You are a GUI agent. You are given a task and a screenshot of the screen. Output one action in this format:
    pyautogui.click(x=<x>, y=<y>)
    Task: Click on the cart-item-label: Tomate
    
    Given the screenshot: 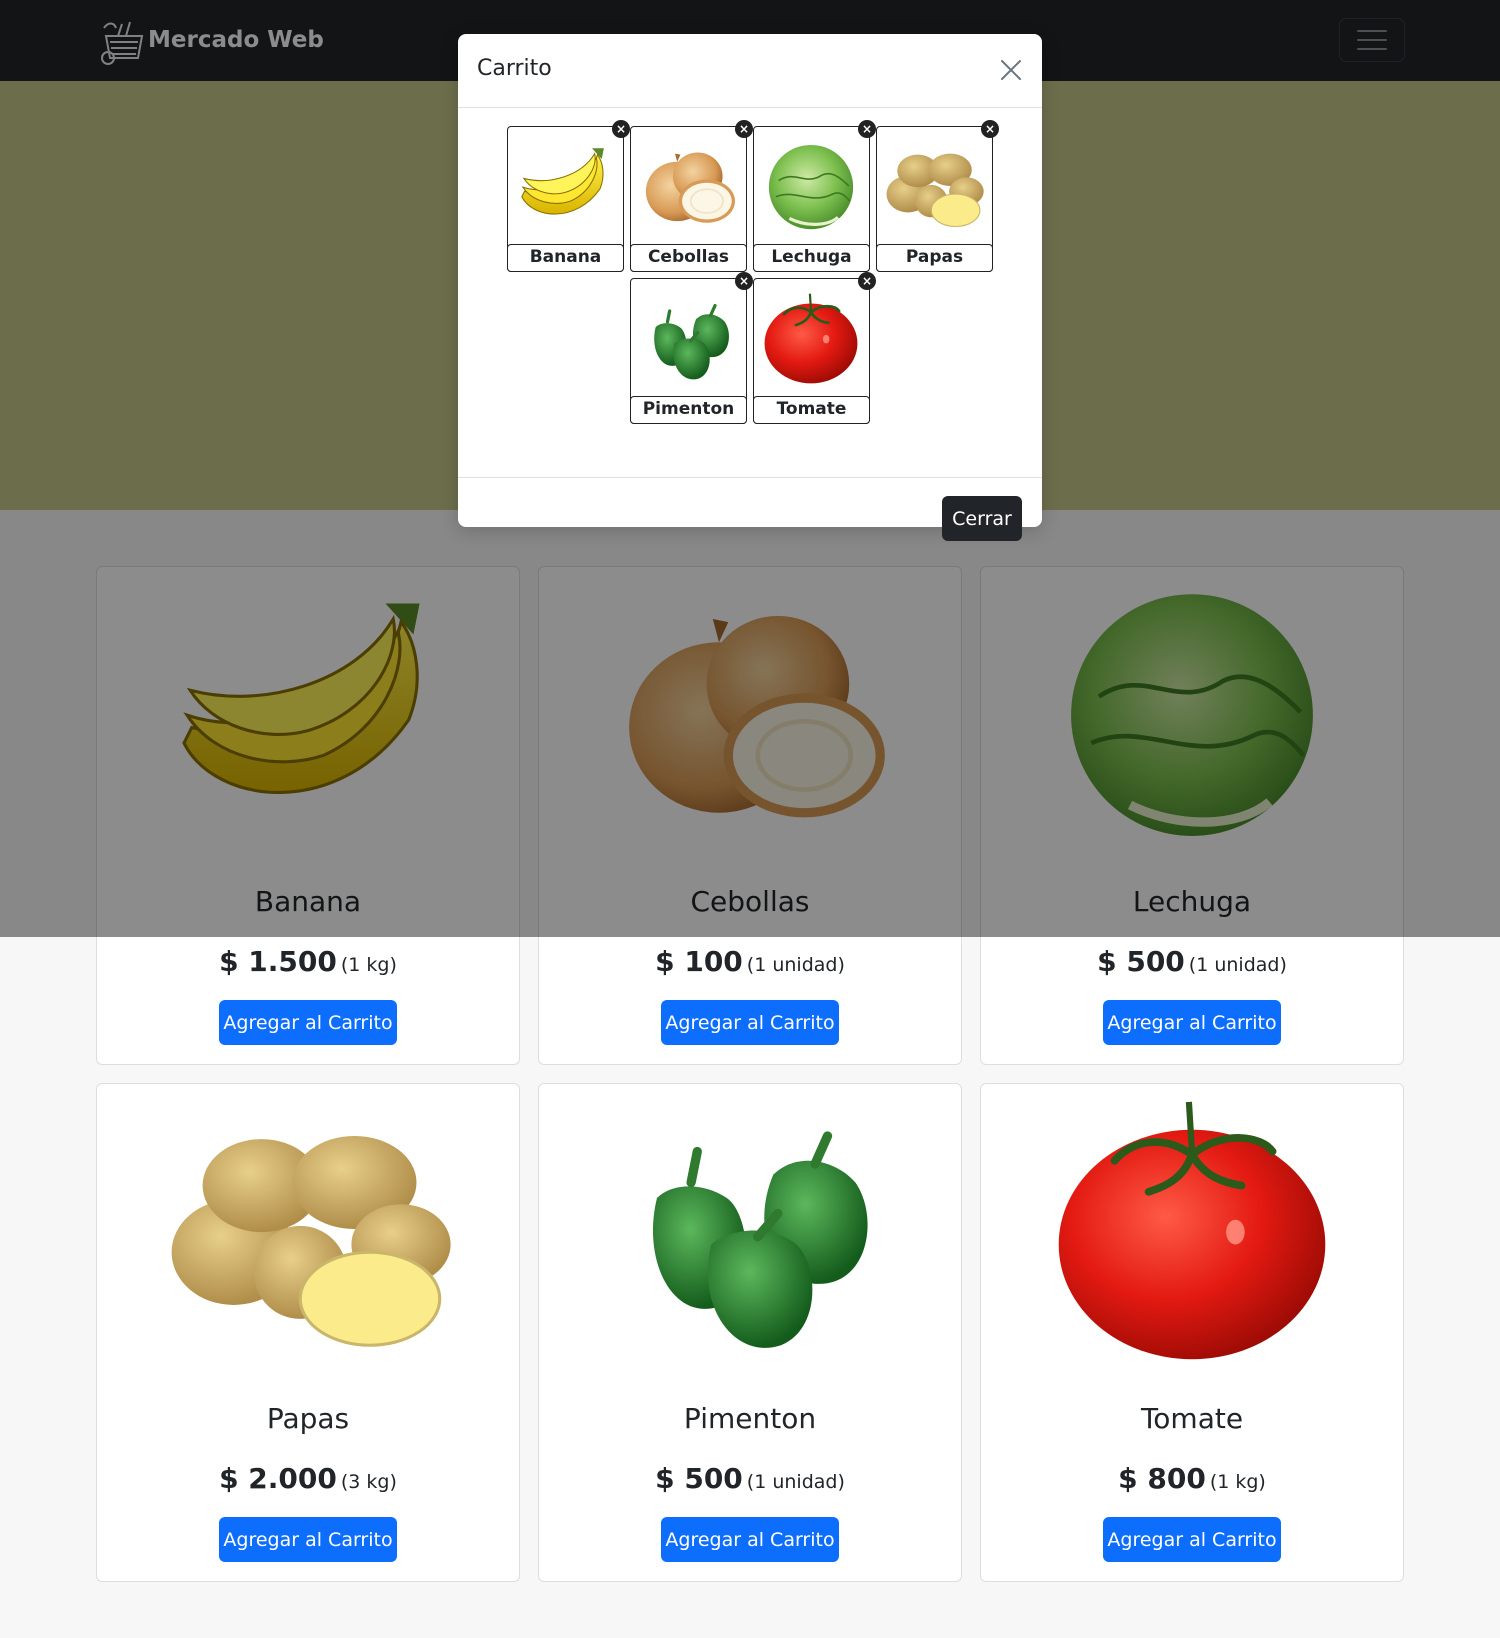 What is the action you would take?
    pyautogui.click(x=811, y=410)
    